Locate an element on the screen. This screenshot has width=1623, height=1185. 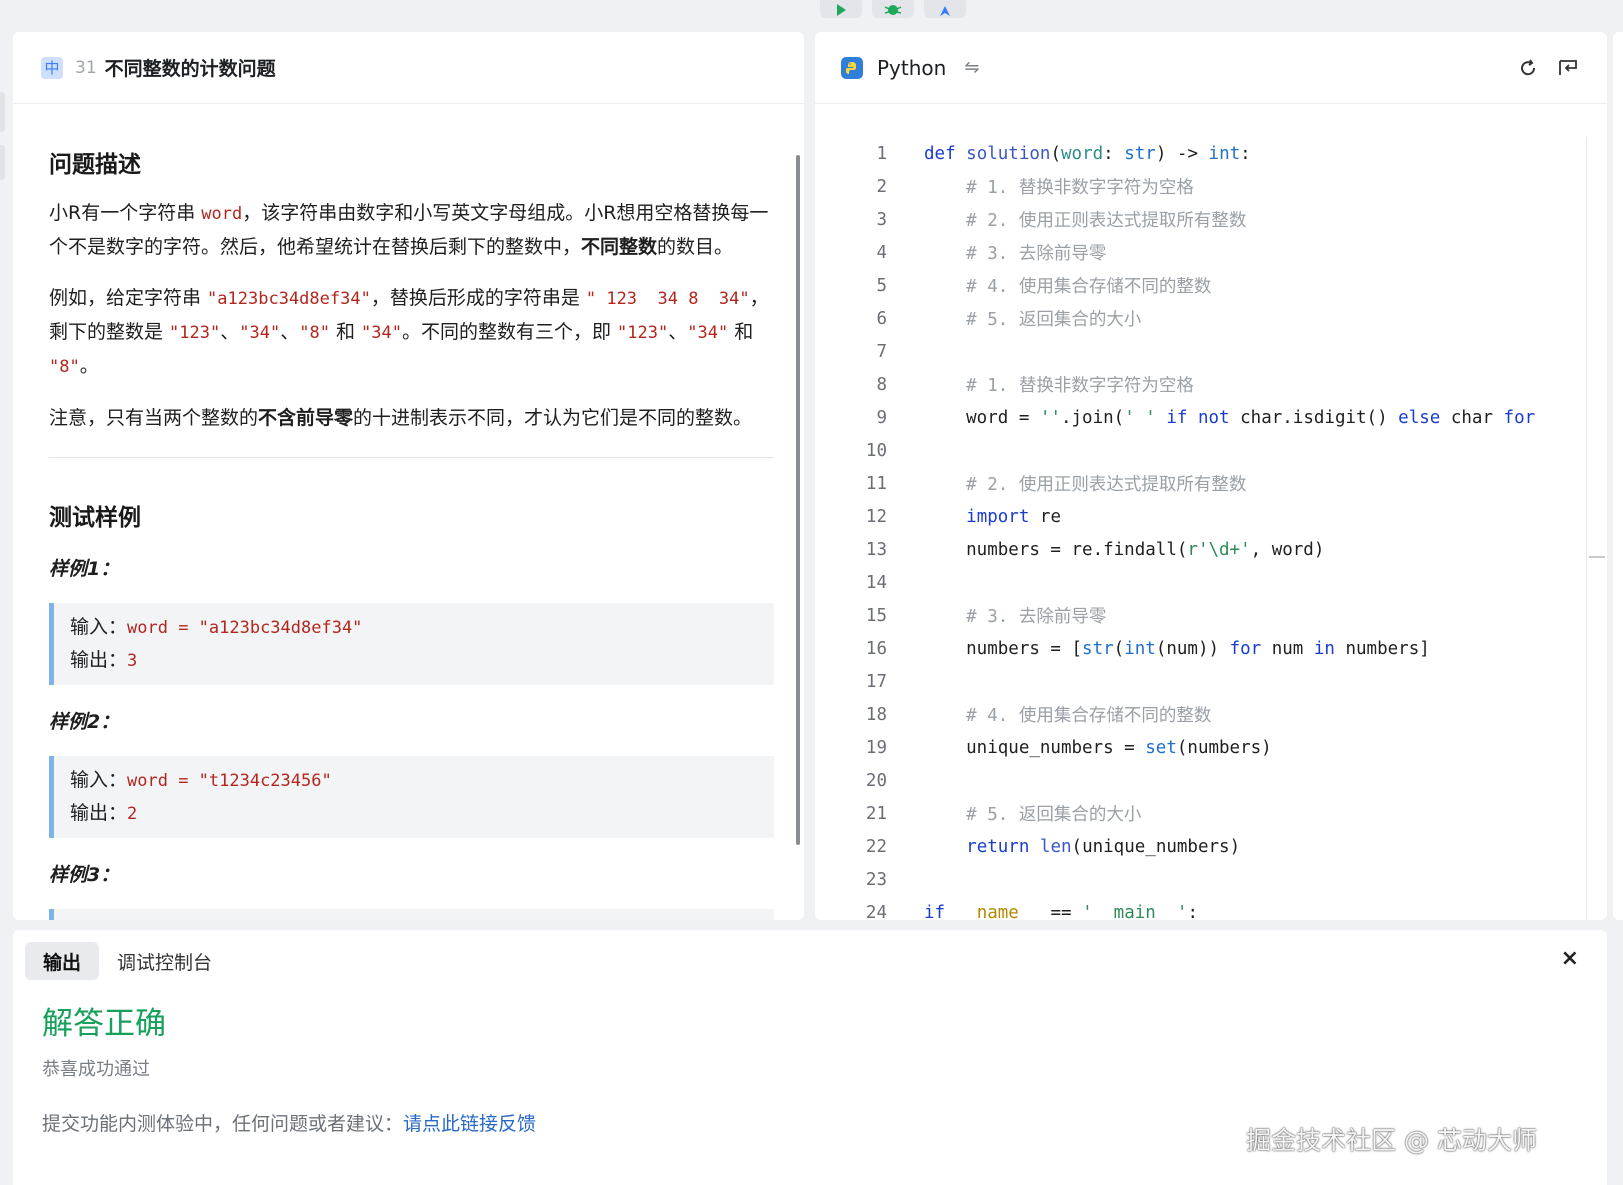
line-number: 2 is located at coordinates (881, 186).